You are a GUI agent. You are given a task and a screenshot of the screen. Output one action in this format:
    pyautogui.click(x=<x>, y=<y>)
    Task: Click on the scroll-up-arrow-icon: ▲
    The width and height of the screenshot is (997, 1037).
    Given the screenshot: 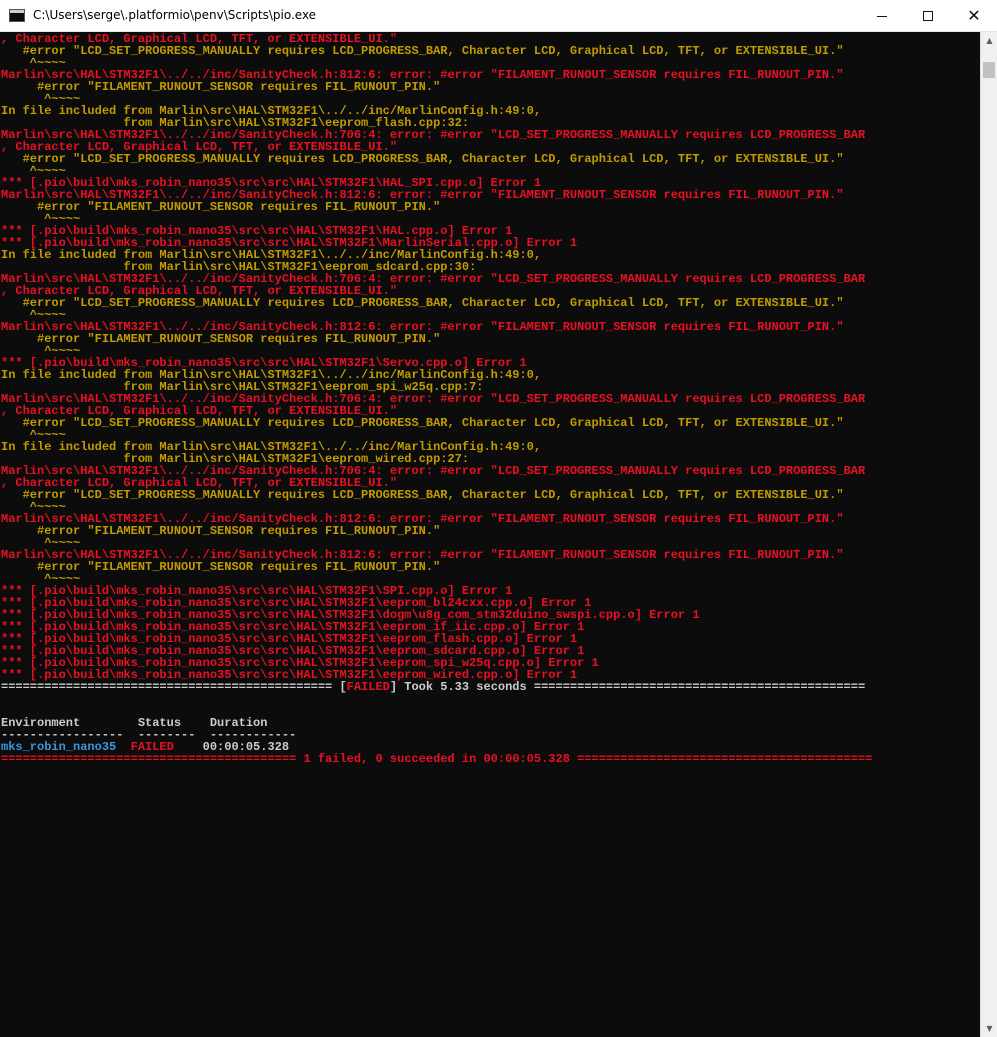 What is the action you would take?
    pyautogui.click(x=989, y=40)
    